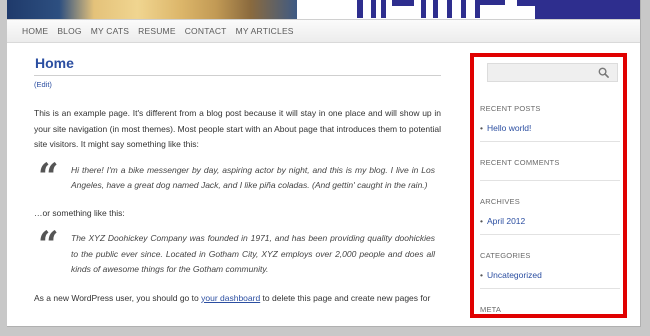  What do you see at coordinates (511, 275) in the screenshot?
I see `category-link: • Uncategorized` at bounding box center [511, 275].